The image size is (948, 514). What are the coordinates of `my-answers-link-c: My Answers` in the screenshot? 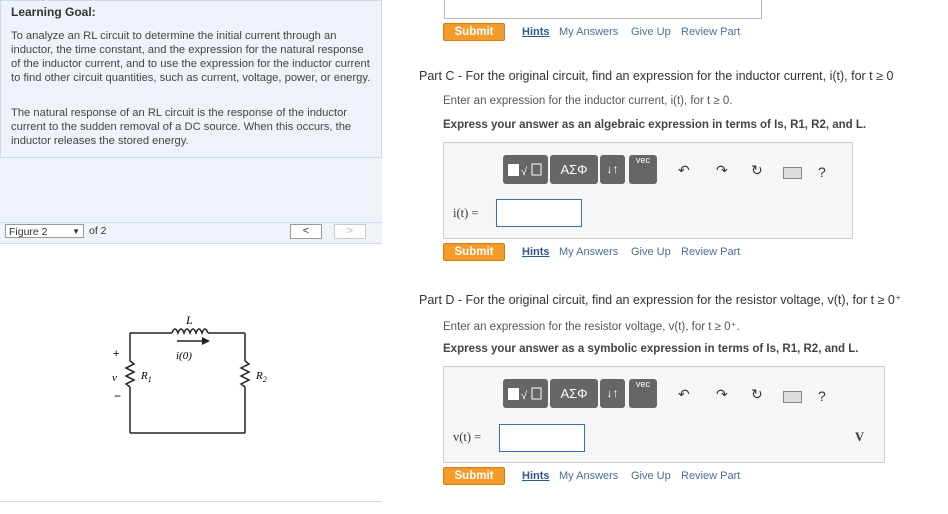 It's located at (588, 252).